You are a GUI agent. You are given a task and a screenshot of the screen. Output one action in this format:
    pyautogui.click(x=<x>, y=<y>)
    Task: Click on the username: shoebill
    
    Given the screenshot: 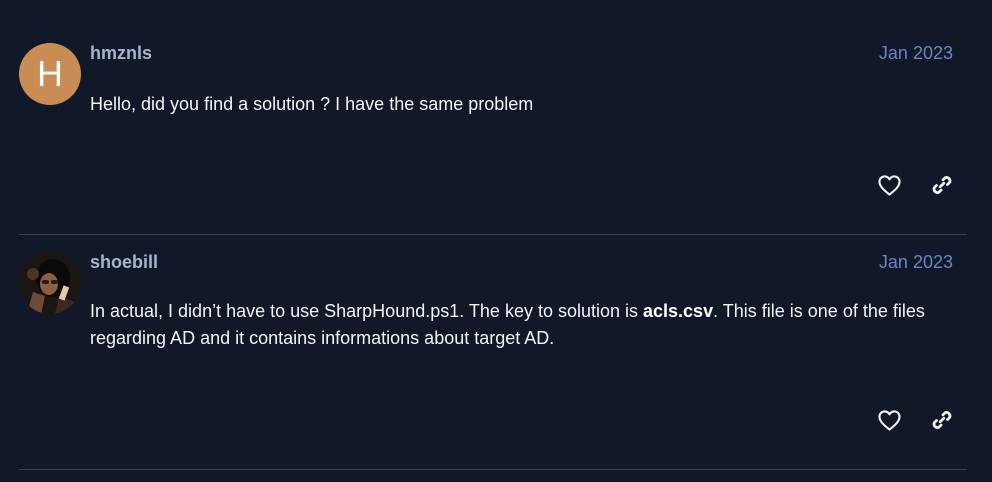 What is the action you would take?
    pyautogui.click(x=124, y=262)
    